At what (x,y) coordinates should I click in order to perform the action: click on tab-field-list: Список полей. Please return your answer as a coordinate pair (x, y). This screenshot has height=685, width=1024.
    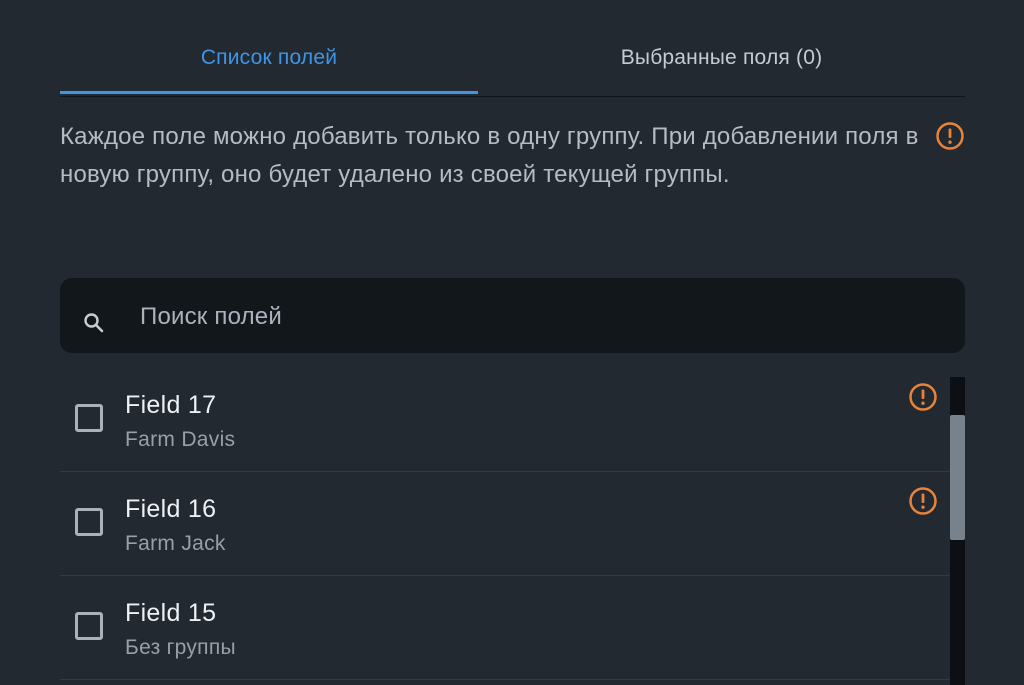
    Looking at the image, I should click on (269, 59).